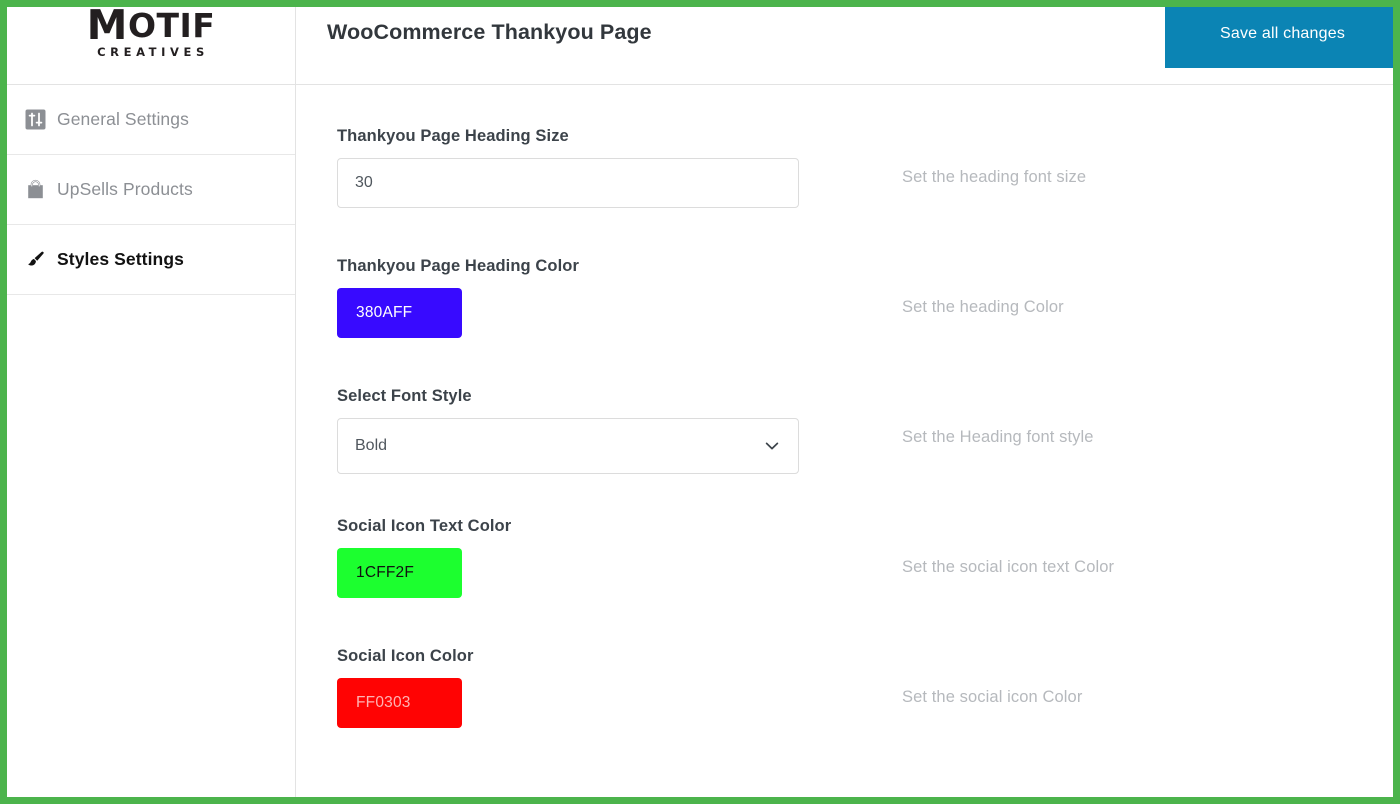 The image size is (1400, 804). What do you see at coordinates (998, 437) in the screenshot?
I see `field-description: Set the Heading font style` at bounding box center [998, 437].